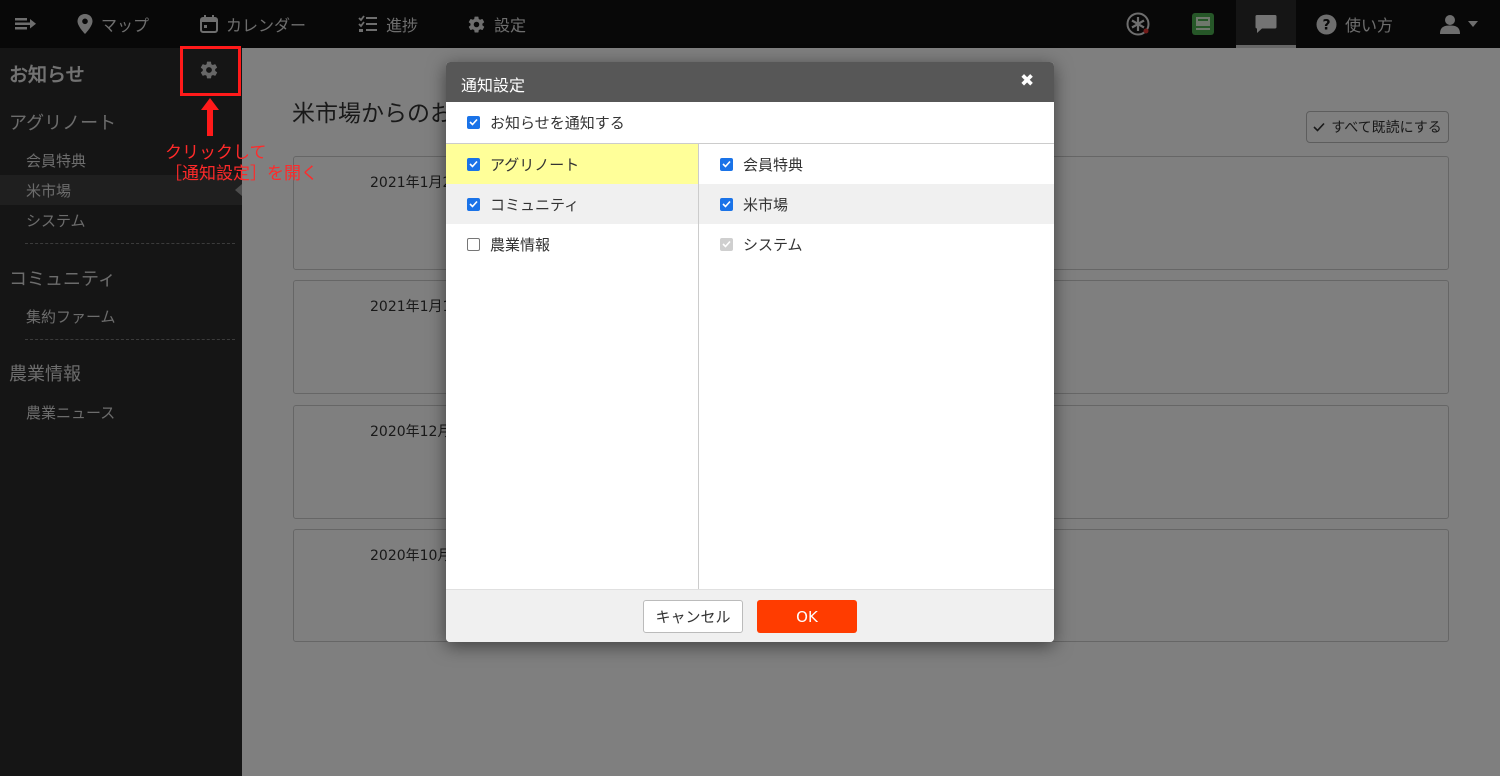 Image resolution: width=1500 pixels, height=776 pixels. What do you see at coordinates (876, 204) in the screenshot?
I see `subcategory-rice-market: 米市場` at bounding box center [876, 204].